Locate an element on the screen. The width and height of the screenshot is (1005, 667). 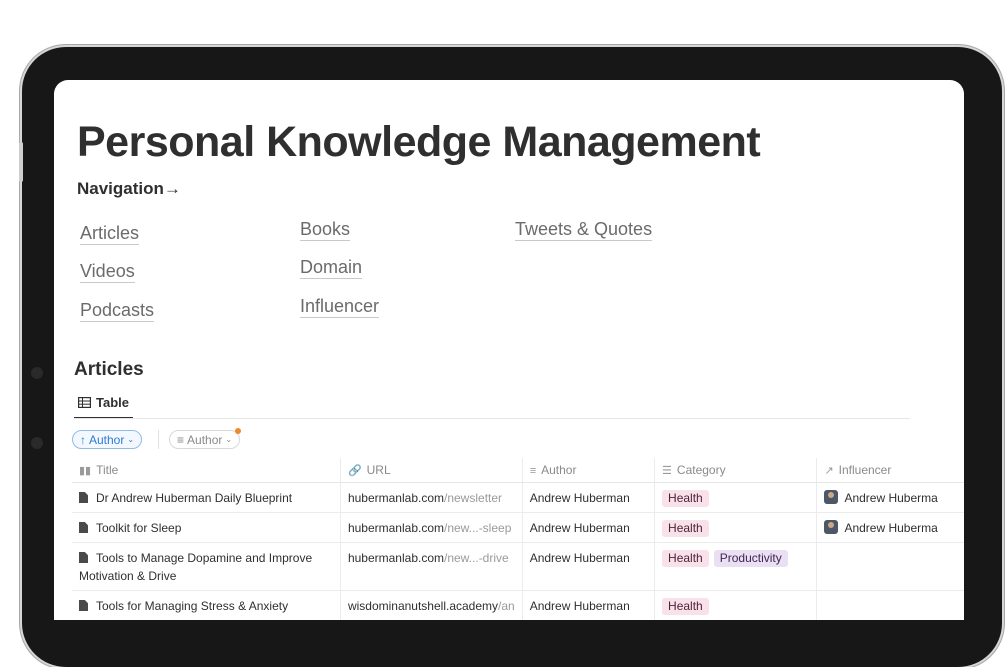
nav-link-podcasts: Podcasts is located at coordinates (117, 310).